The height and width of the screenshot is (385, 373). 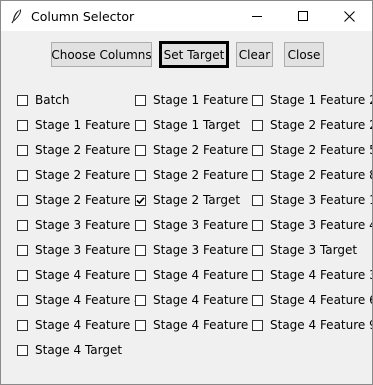 I want to click on window-title: Column Selector, so click(x=83, y=16).